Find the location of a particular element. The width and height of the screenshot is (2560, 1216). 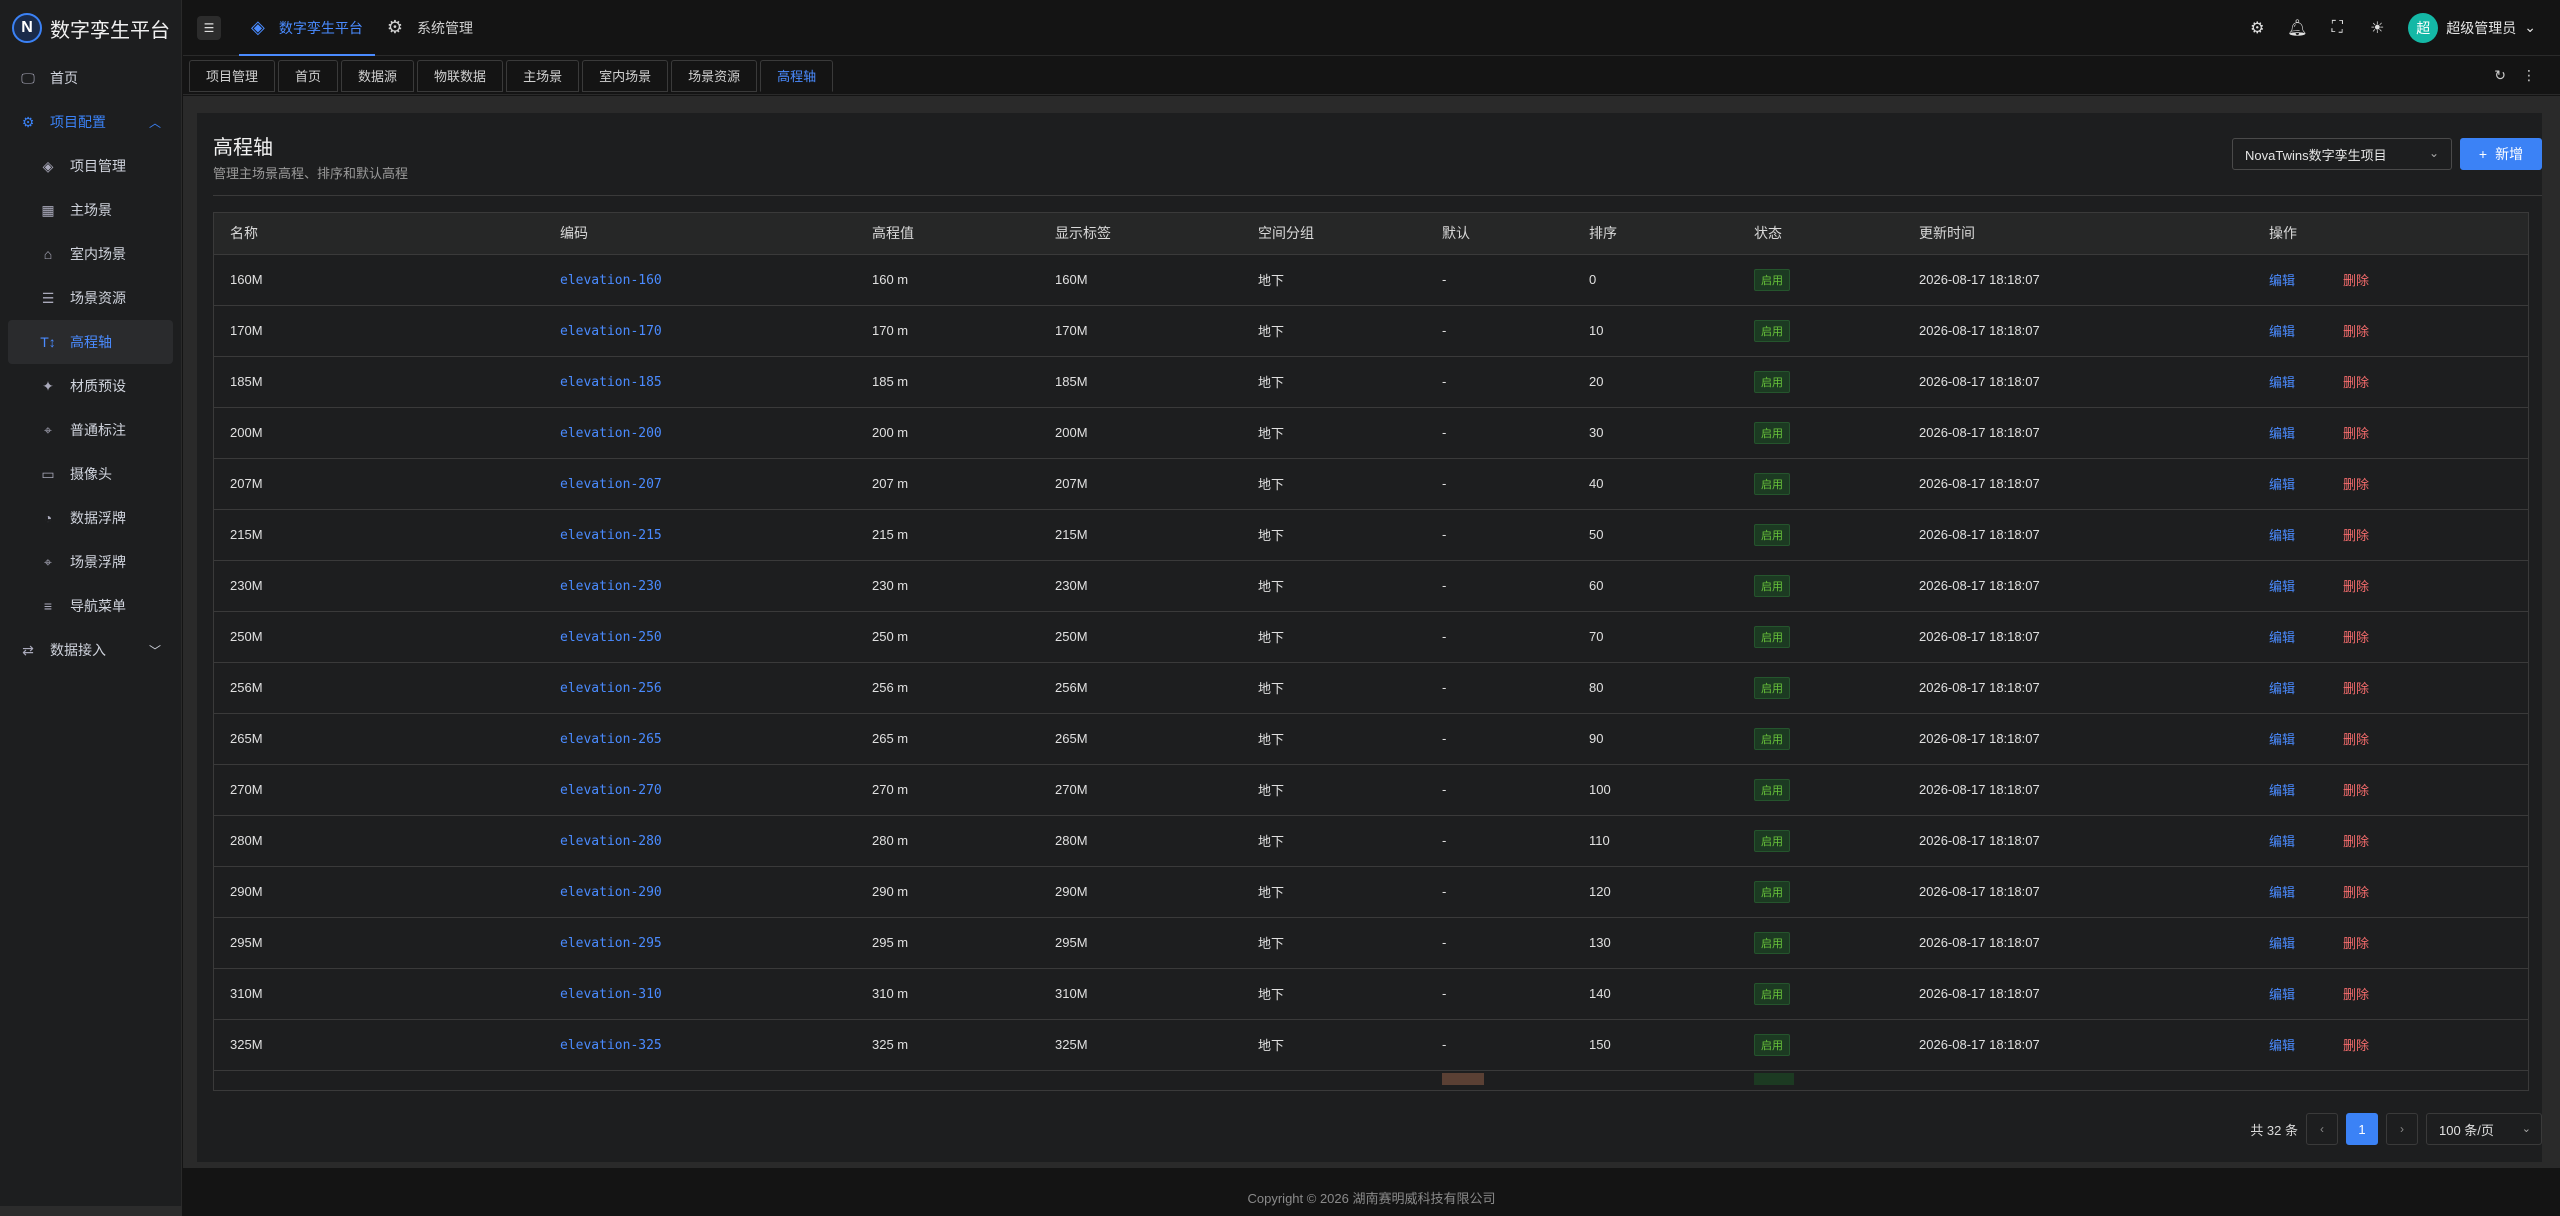

table-cell: 215M is located at coordinates (379, 535).